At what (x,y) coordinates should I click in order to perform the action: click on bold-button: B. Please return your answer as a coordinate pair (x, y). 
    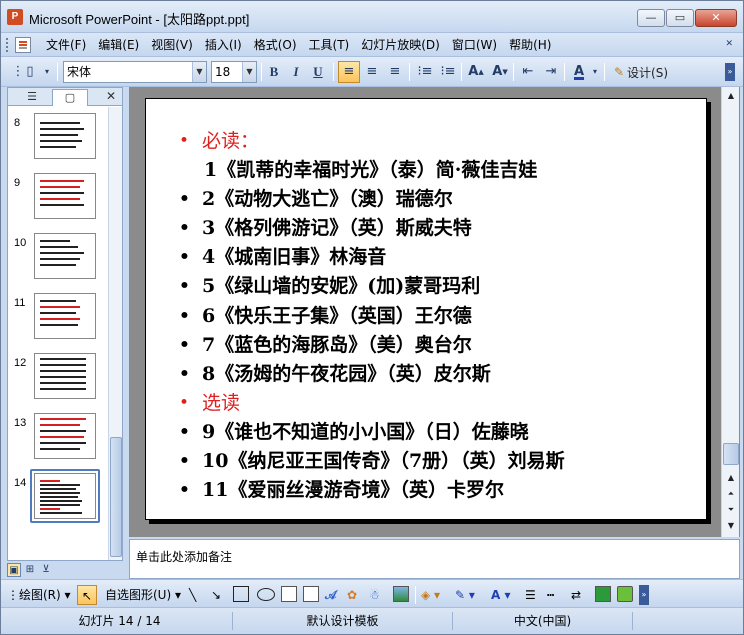
    Looking at the image, I should click on (274, 72).